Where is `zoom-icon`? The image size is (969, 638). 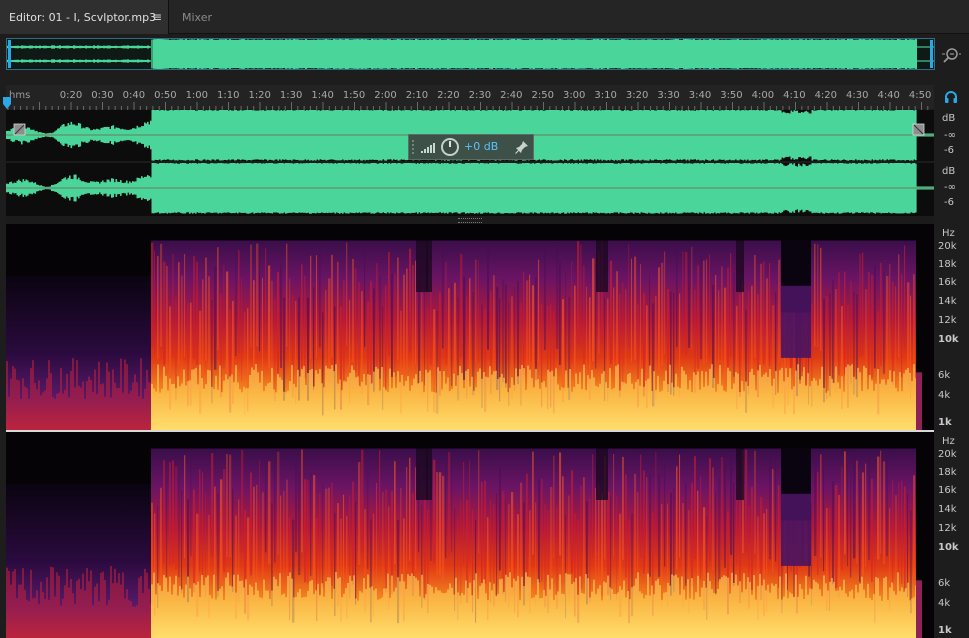 zoom-icon is located at coordinates (951, 55).